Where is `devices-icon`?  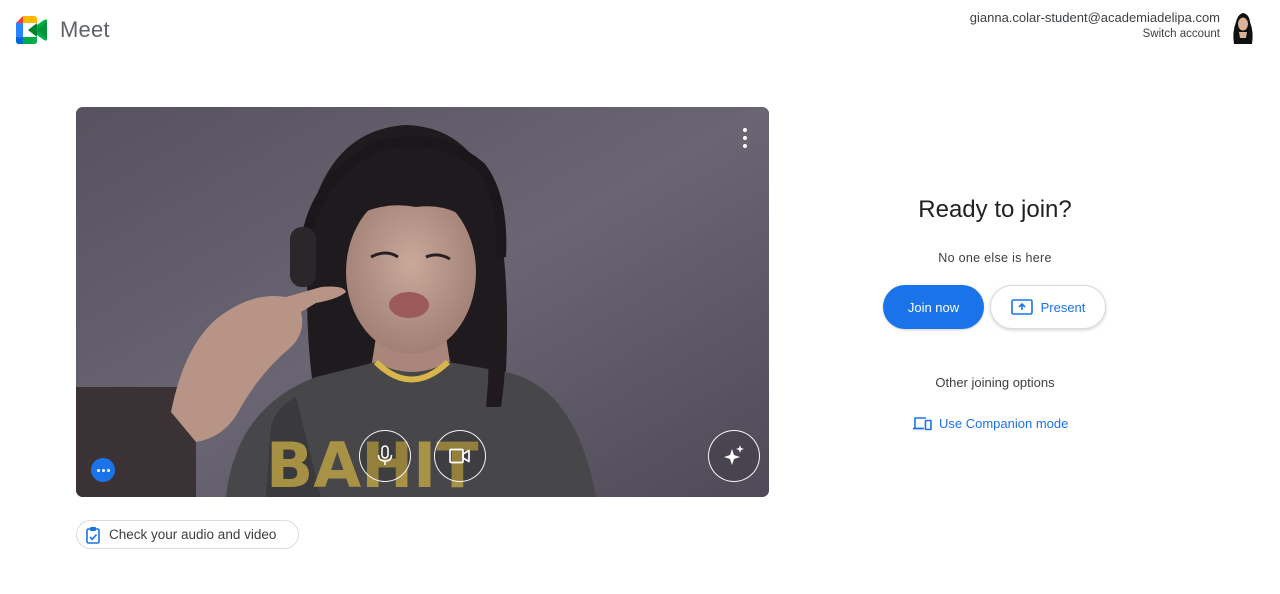
devices-icon is located at coordinates (922, 424).